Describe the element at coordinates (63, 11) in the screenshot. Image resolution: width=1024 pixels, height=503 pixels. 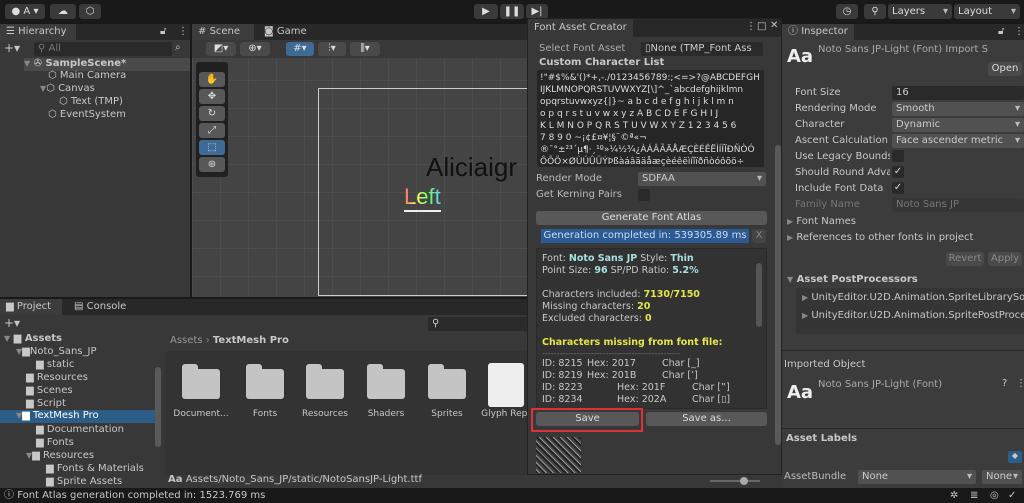
I see `cloud-icon: ☁` at that location.